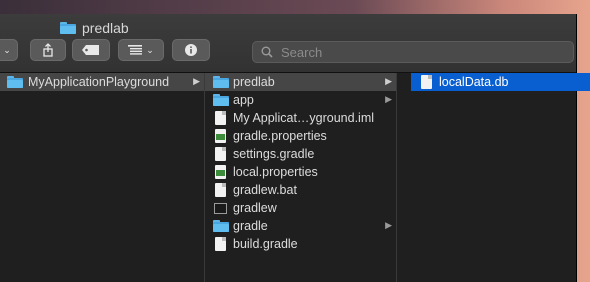  What do you see at coordinates (304, 118) in the screenshot?
I see `list-item-label: My Applicat…yground.iml` at bounding box center [304, 118].